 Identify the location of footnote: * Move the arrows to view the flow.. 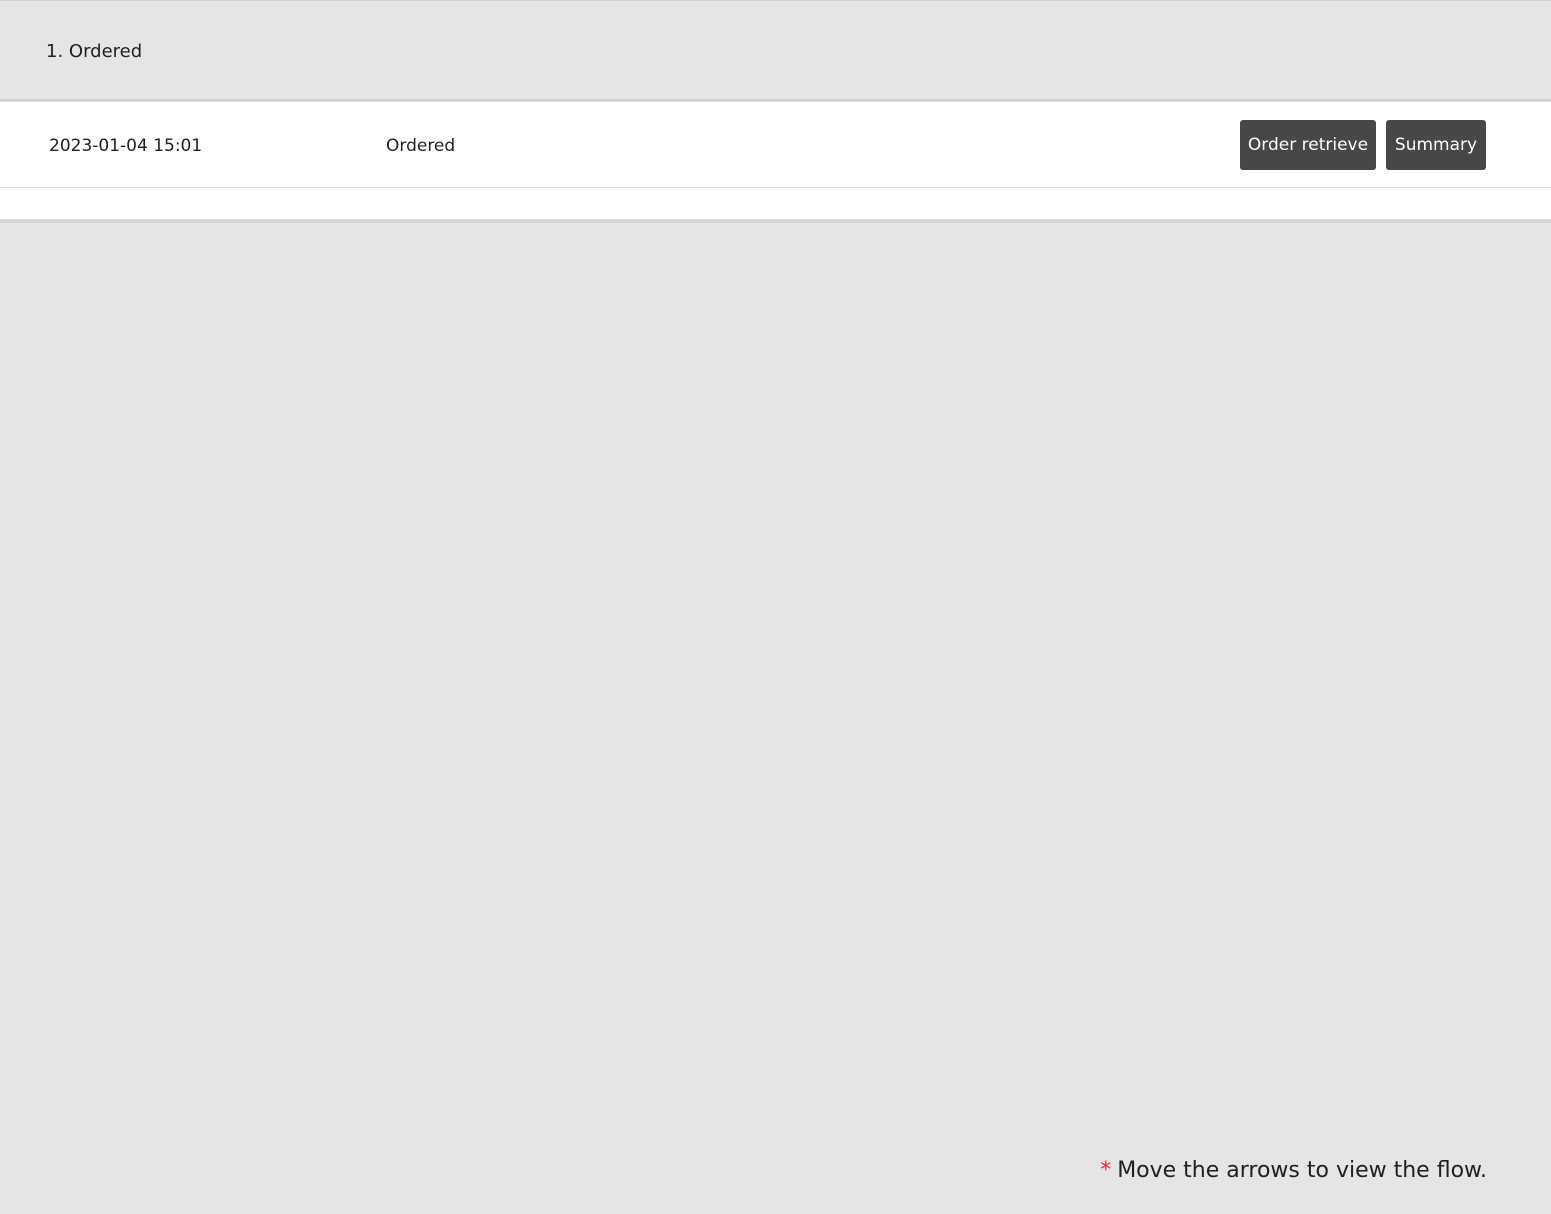
(1293, 1171).